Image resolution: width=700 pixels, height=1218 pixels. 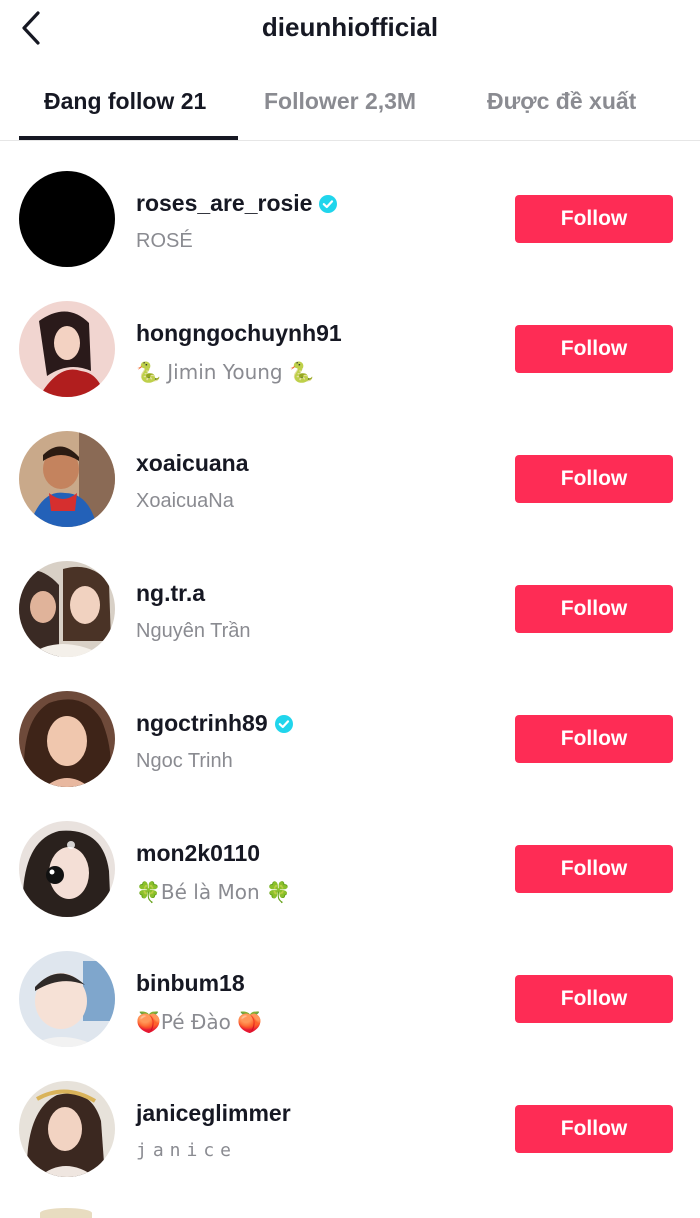 What do you see at coordinates (164, 241) in the screenshot?
I see `nickname: ROSÉ` at bounding box center [164, 241].